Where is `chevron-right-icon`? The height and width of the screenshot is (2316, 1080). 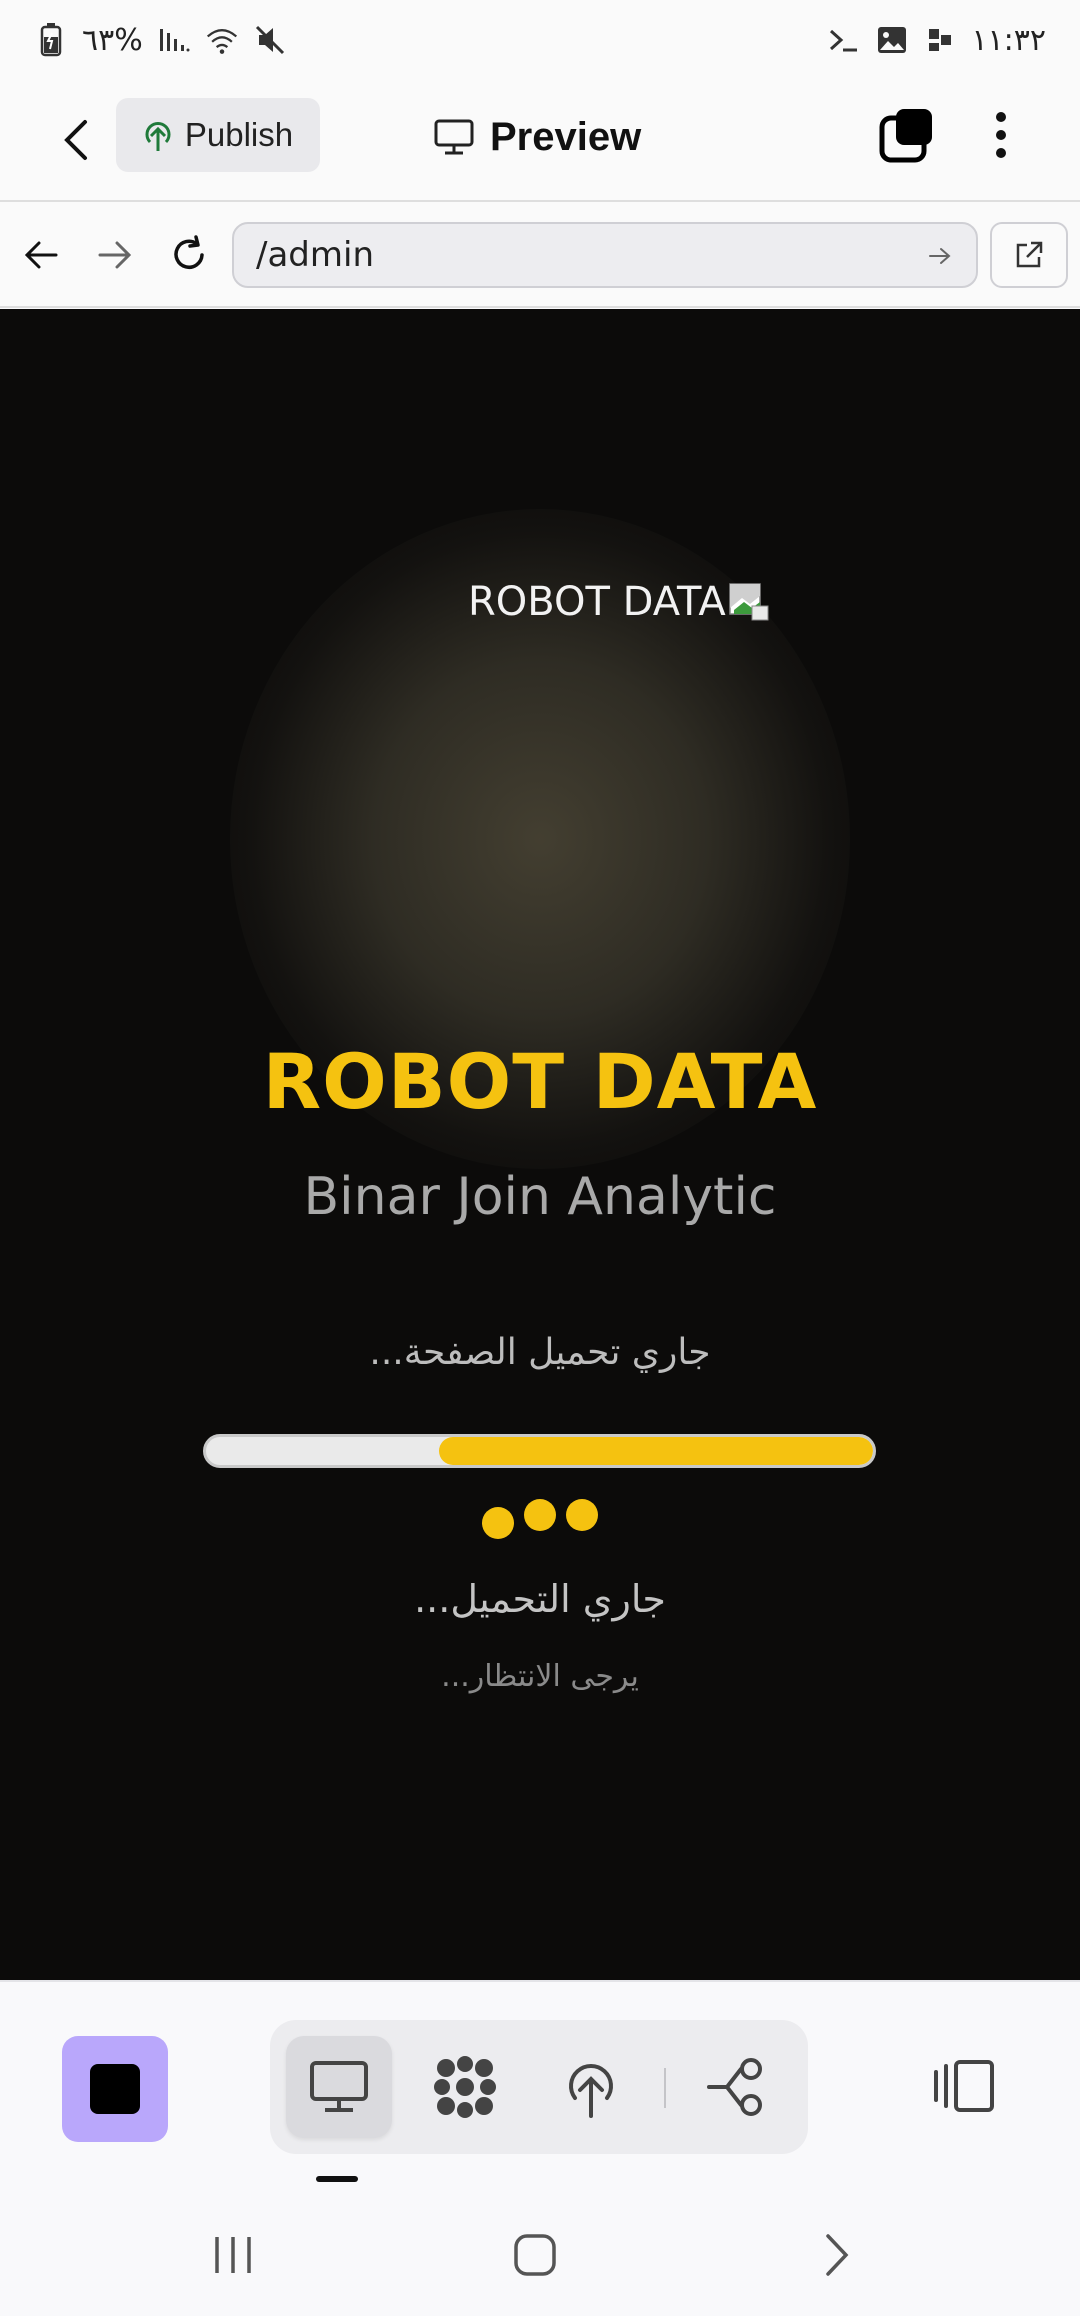
chevron-right-icon is located at coordinates (837, 2255).